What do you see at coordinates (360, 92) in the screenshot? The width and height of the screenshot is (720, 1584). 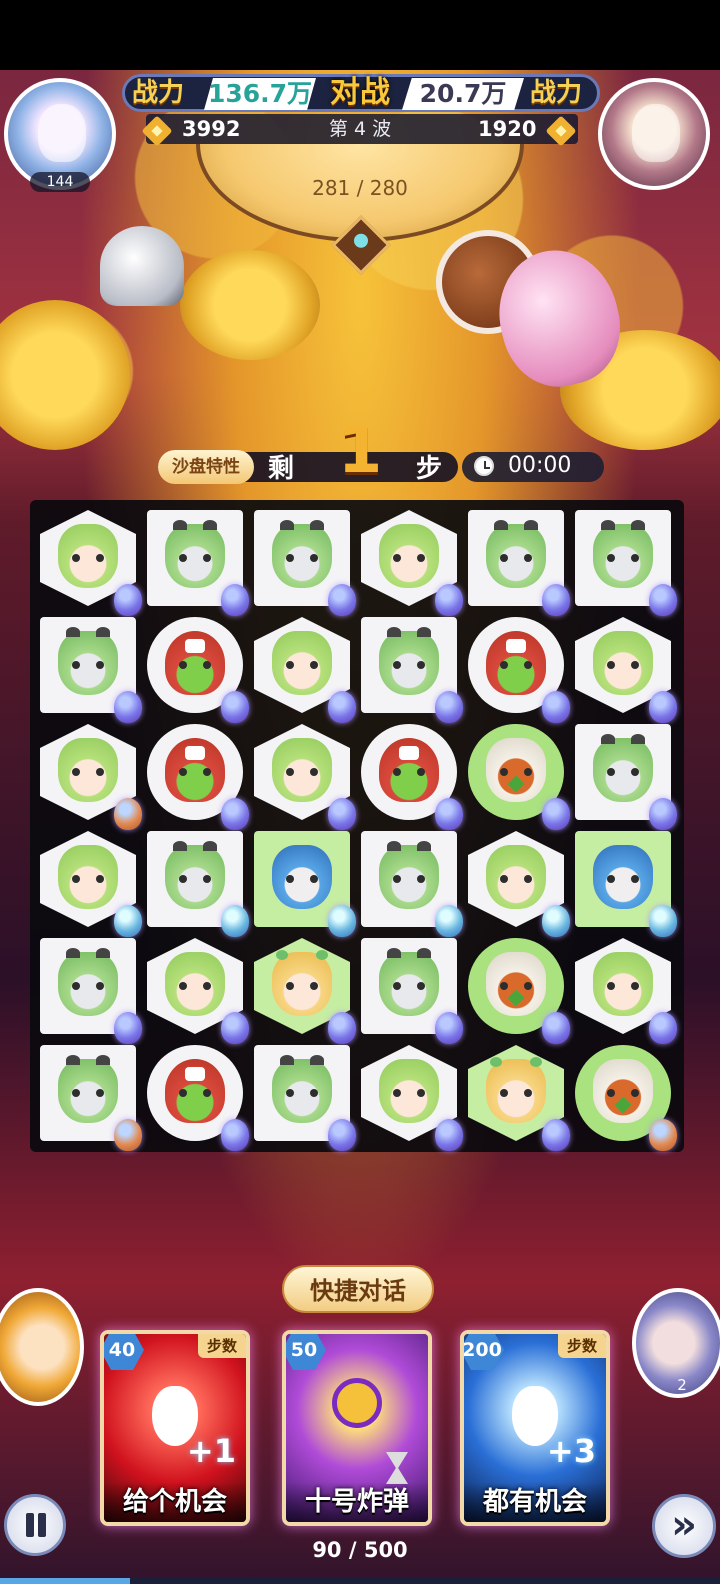 I see `versus-label: 对战` at bounding box center [360, 92].